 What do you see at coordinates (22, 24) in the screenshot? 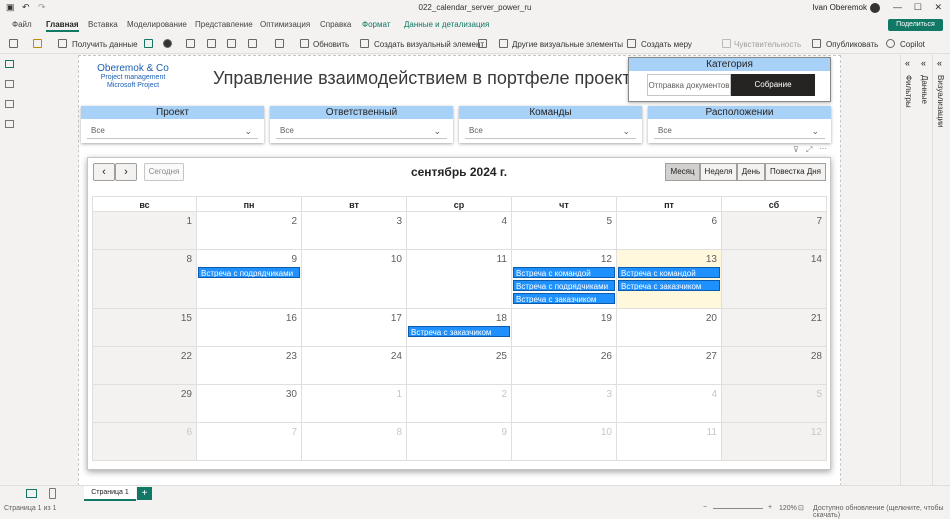
I see `menu-file: Файл` at bounding box center [22, 24].